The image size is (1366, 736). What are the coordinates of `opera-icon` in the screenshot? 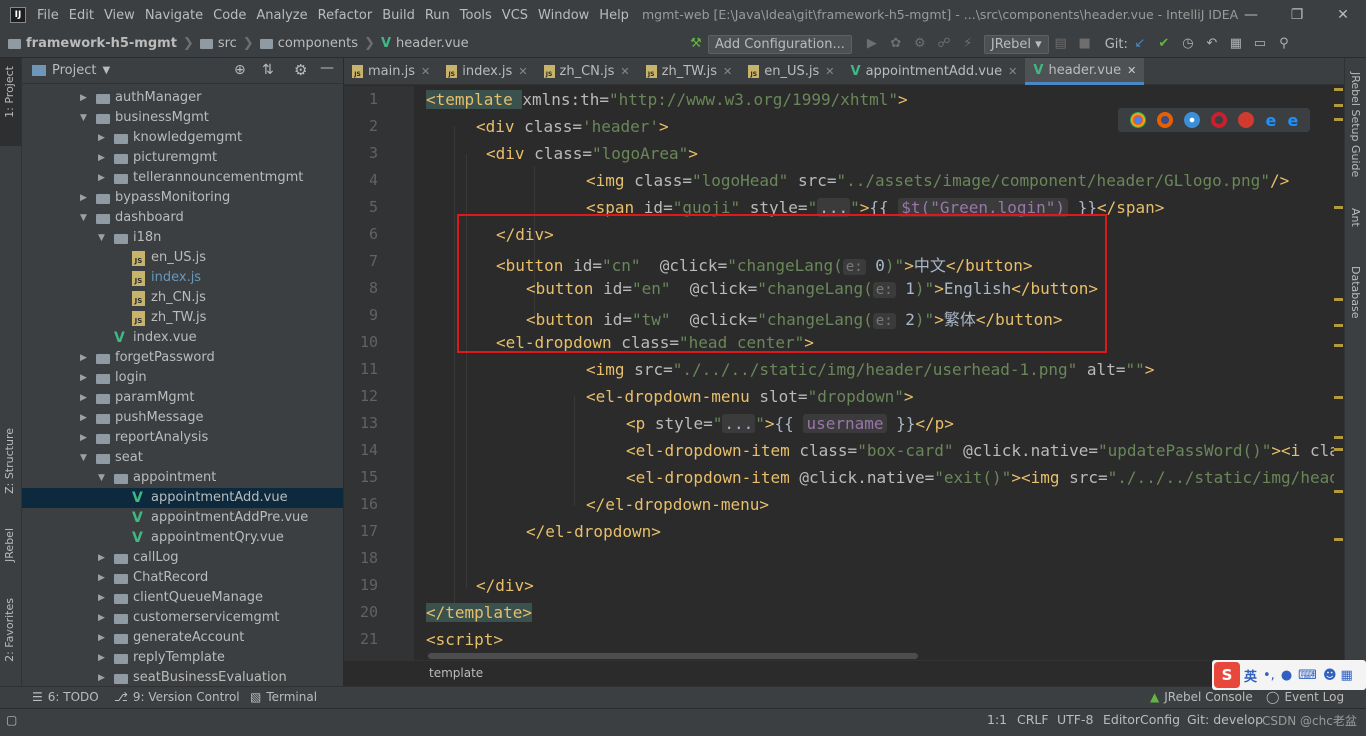 It's located at (1219, 120).